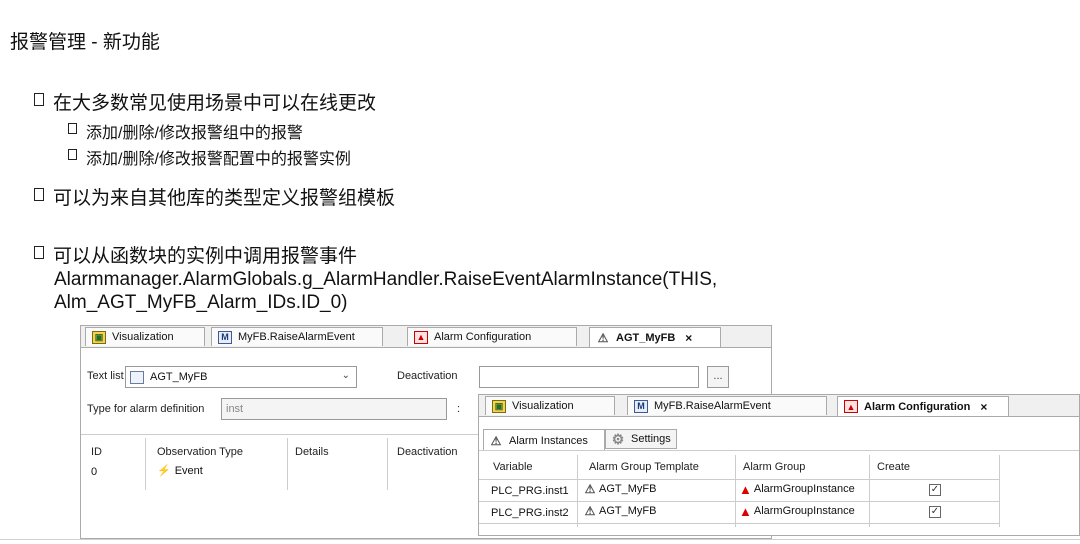 This screenshot has width=1080, height=544. What do you see at coordinates (496, 440) in the screenshot?
I see `alarm-instances-icon: ⚠` at bounding box center [496, 440].